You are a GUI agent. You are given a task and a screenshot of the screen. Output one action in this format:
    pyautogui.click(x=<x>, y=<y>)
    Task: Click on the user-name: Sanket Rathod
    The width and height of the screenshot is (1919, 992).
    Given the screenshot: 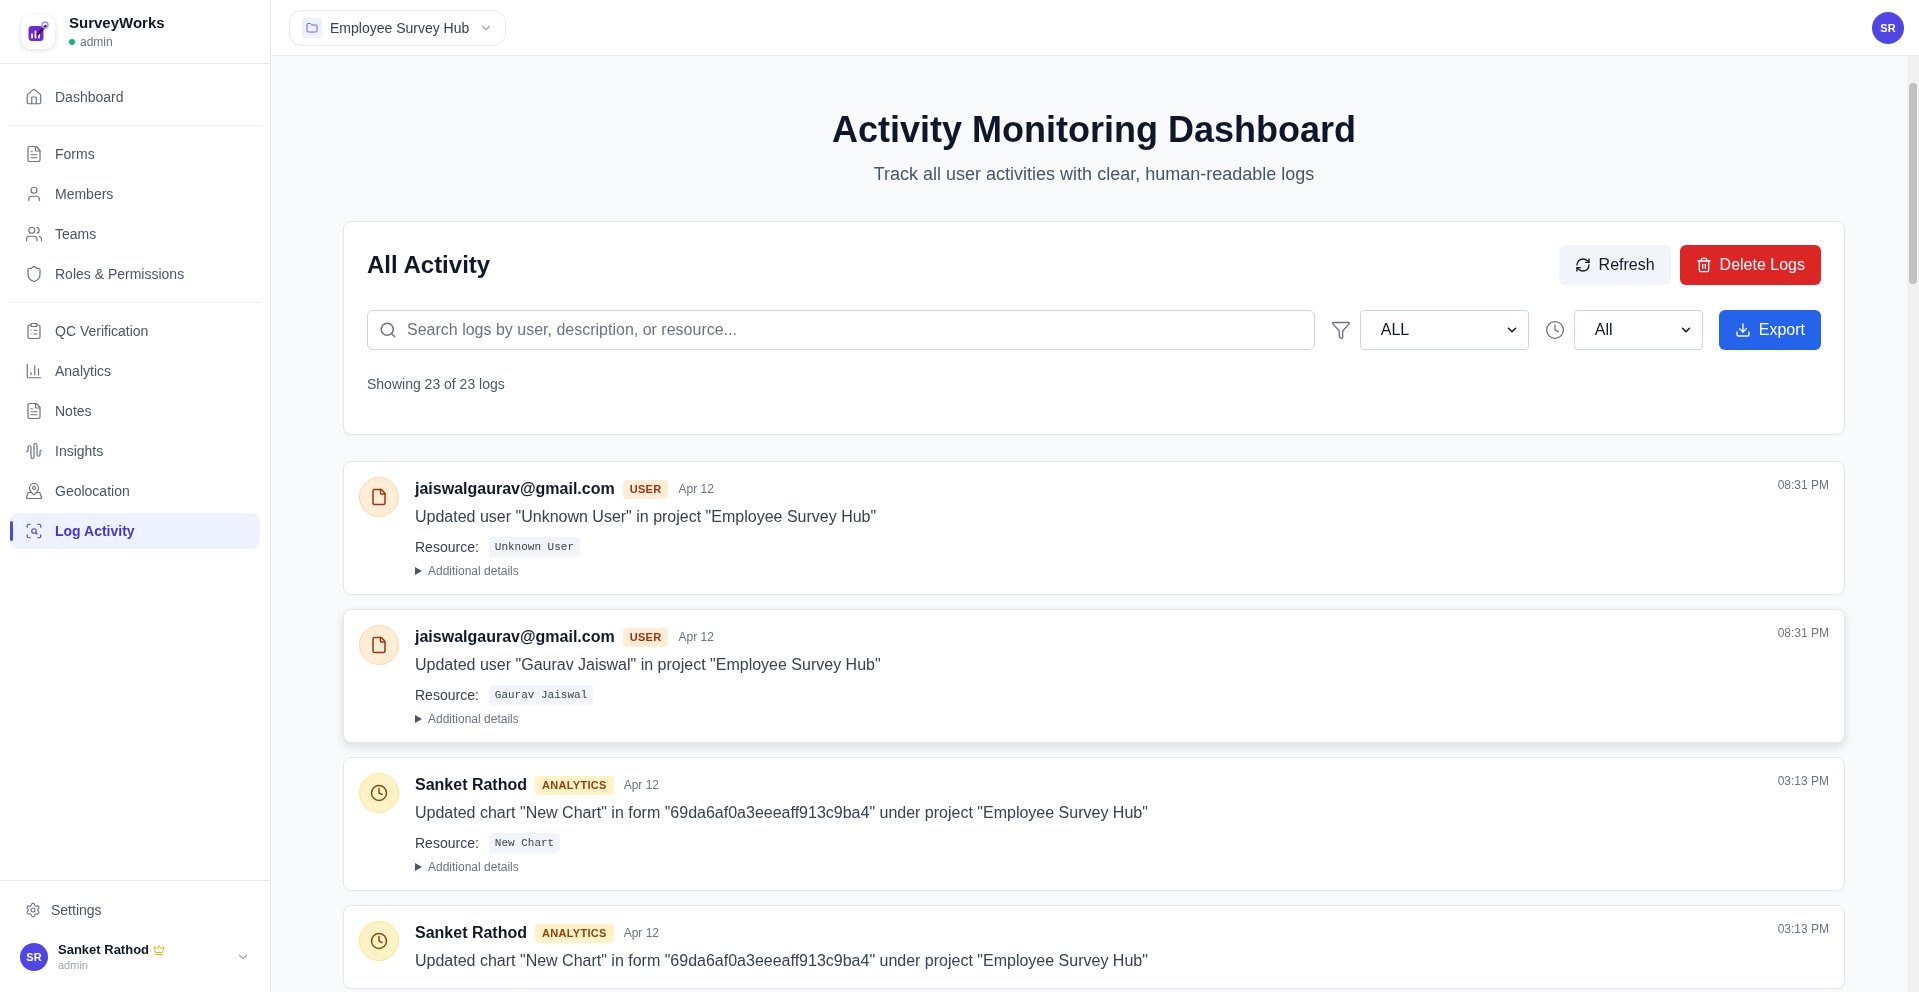 What is the action you would take?
    pyautogui.click(x=103, y=950)
    